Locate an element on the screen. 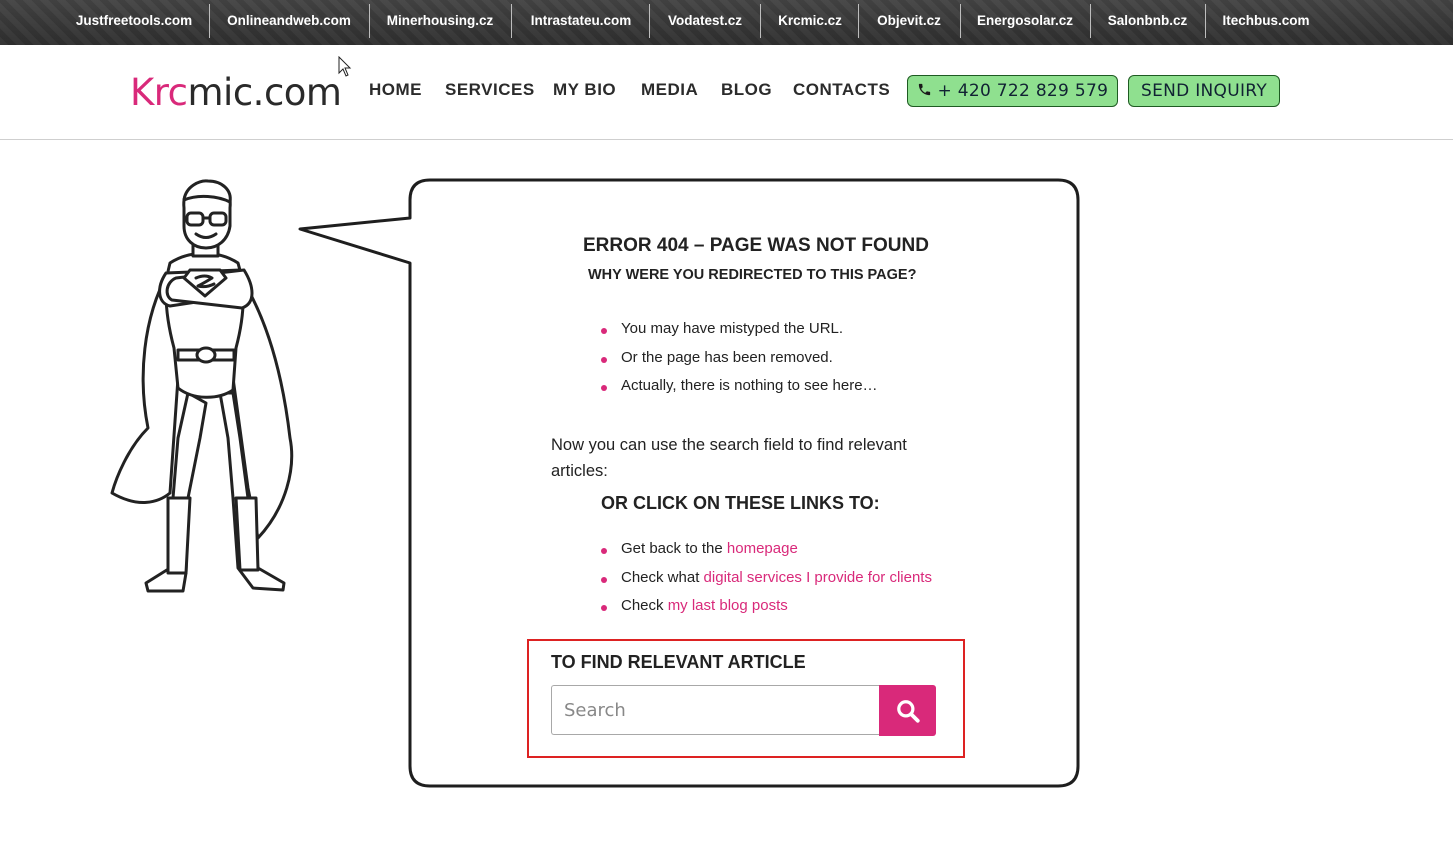 The width and height of the screenshot is (1453, 845). blog-posts-link: my last blog posts is located at coordinates (728, 605).